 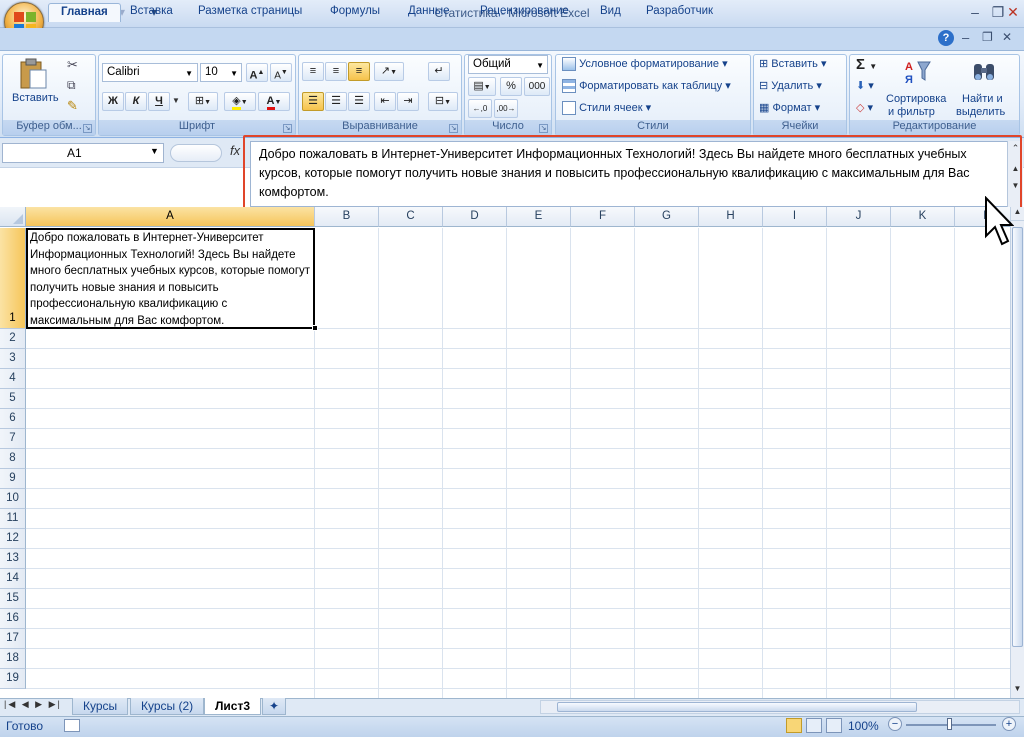 What do you see at coordinates (982, 99) in the screenshot?
I see `find-select-button: Найти и` at bounding box center [982, 99].